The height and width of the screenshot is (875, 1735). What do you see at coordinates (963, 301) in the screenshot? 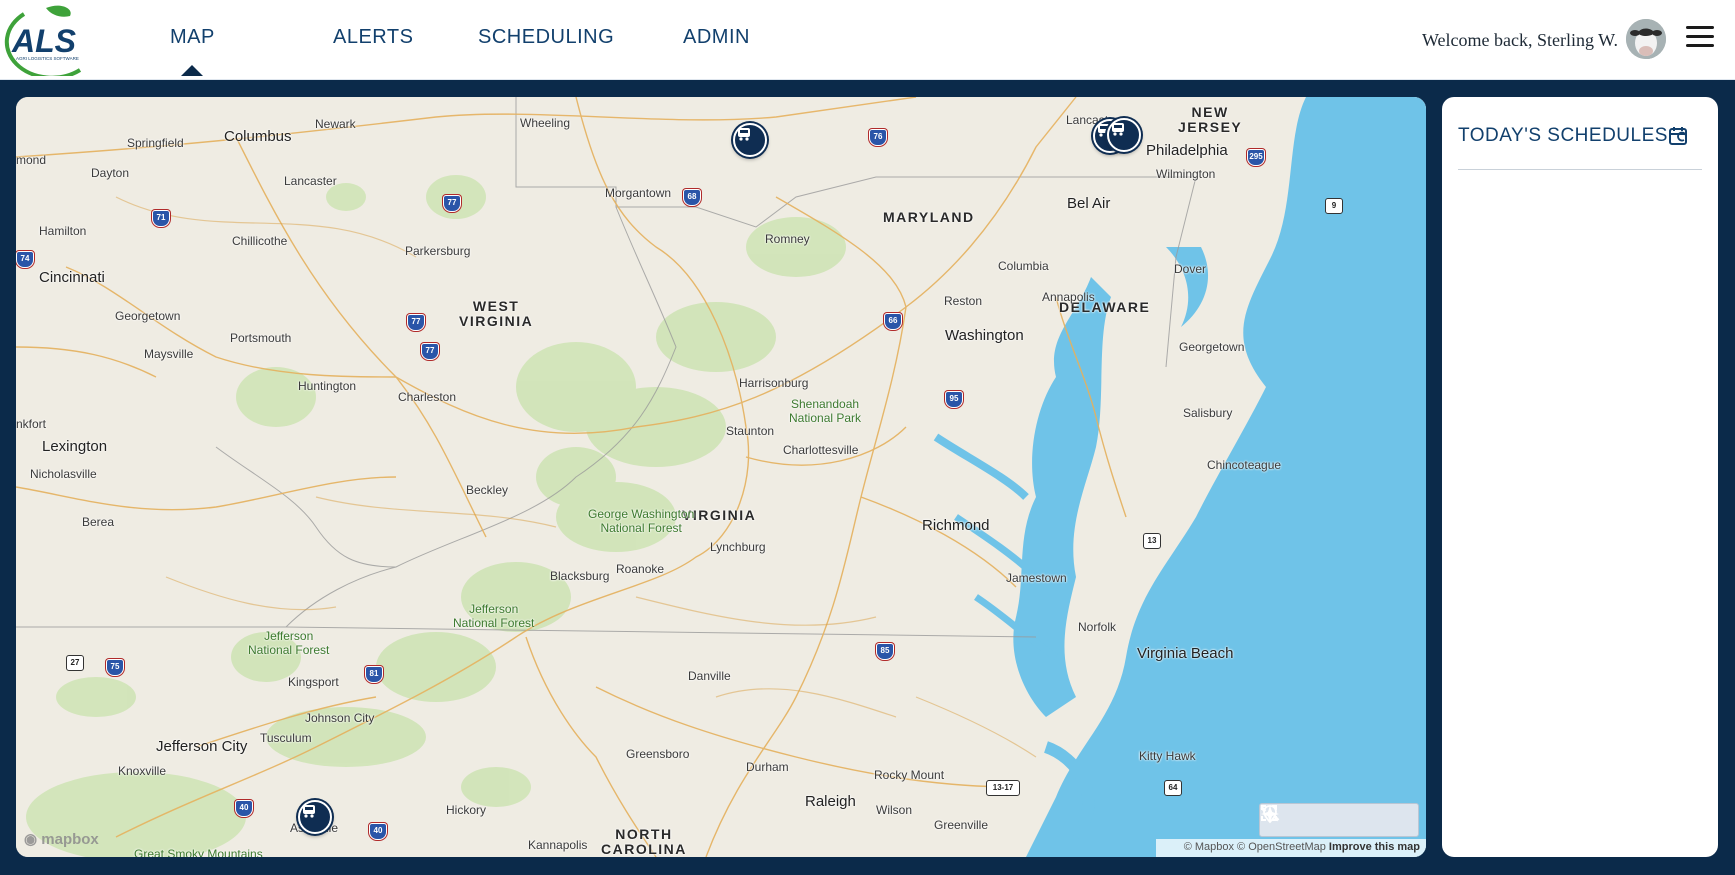
I see `city-label: Reston` at bounding box center [963, 301].